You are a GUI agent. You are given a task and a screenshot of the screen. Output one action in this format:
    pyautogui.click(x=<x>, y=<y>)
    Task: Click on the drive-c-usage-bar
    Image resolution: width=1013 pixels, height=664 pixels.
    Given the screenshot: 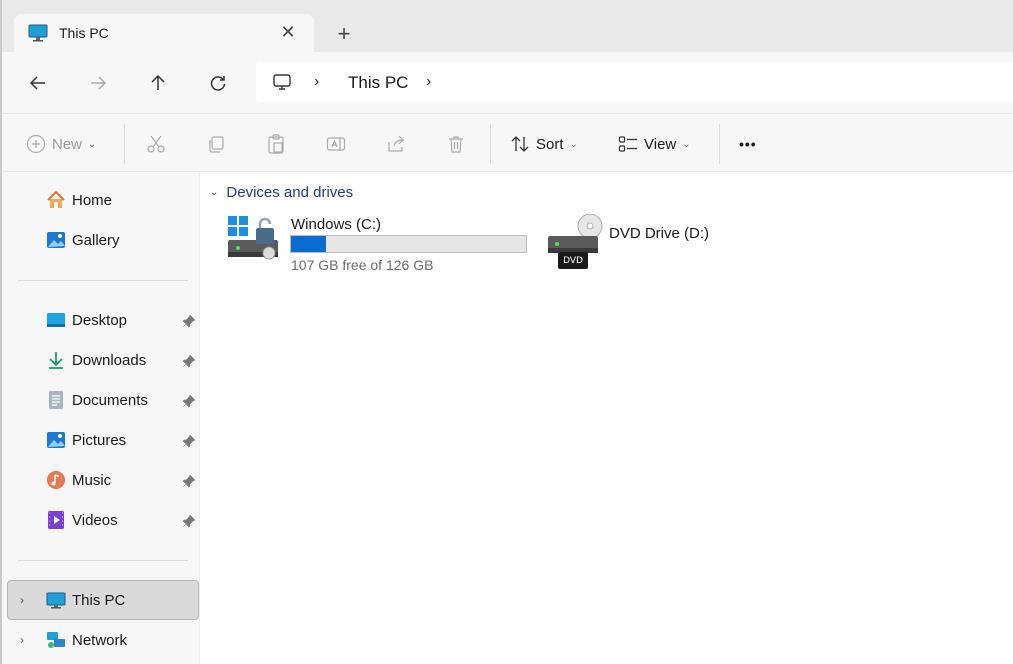 What is the action you would take?
    pyautogui.click(x=408, y=244)
    